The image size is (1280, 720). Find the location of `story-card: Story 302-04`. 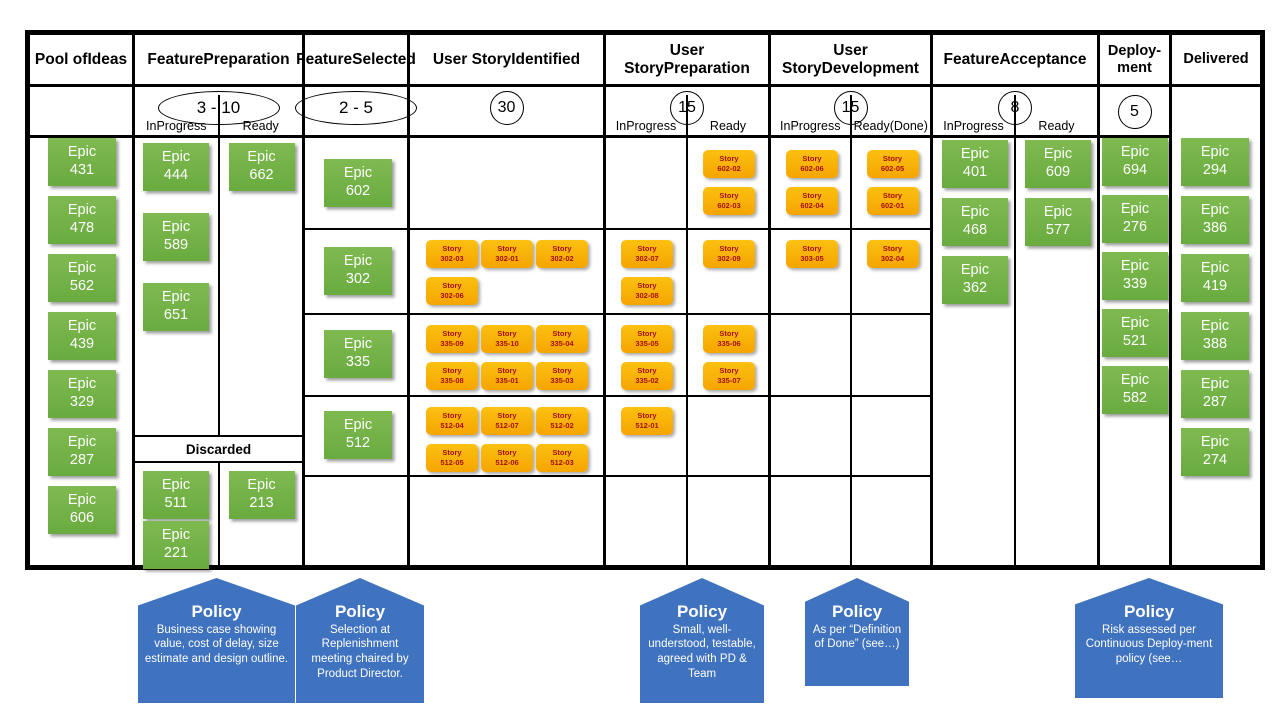

story-card: Story 302-04 is located at coordinates (892, 254).